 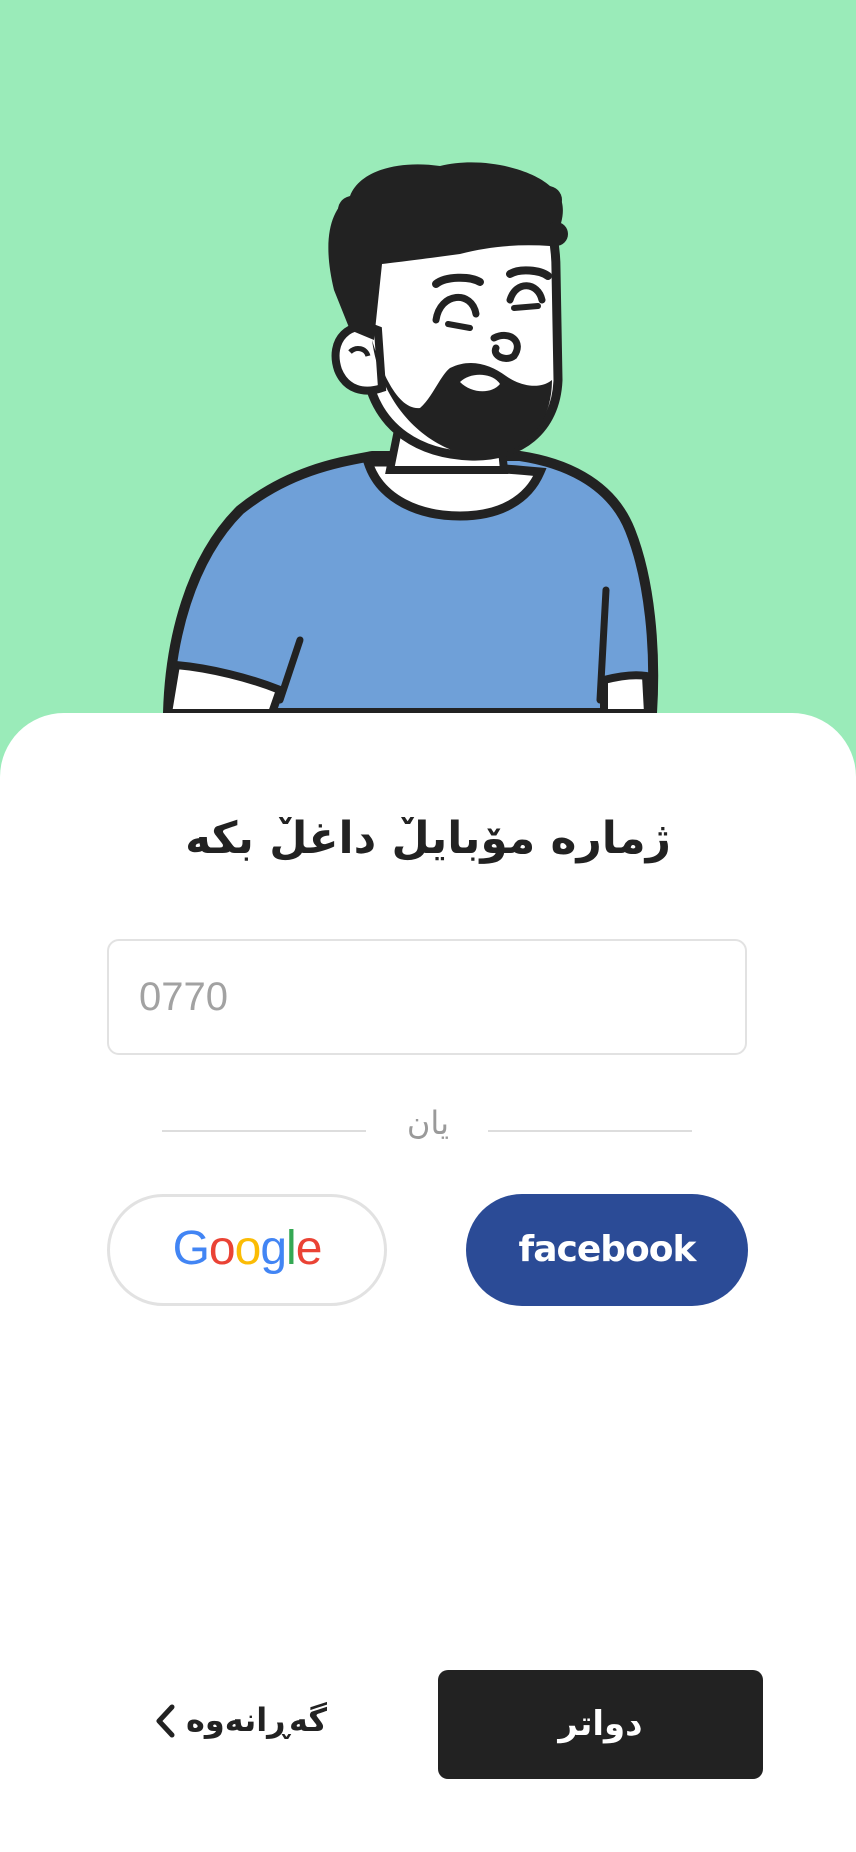 I want to click on divider-or-text: یان, so click(x=428, y=1123).